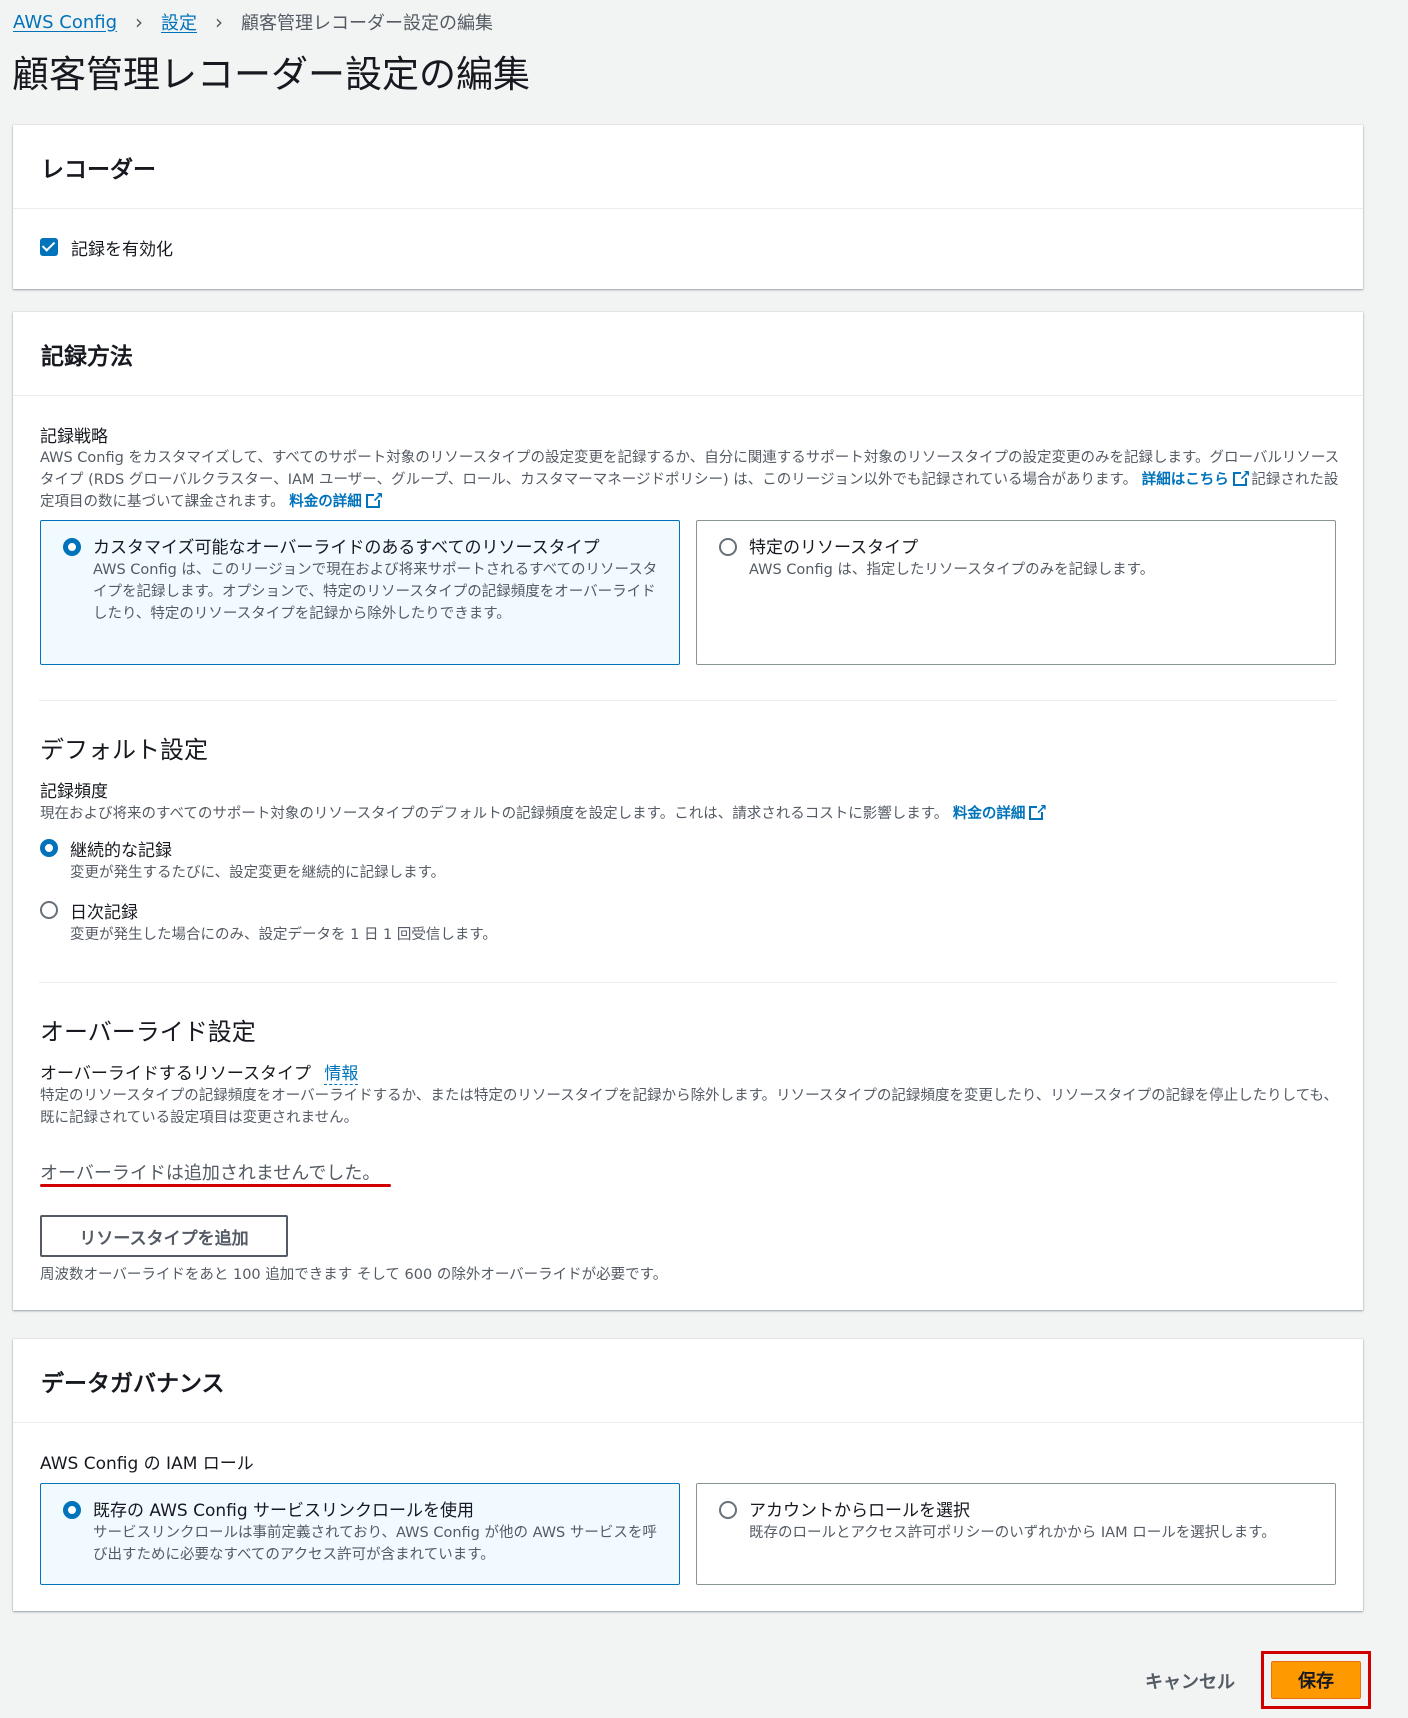 The width and height of the screenshot is (1408, 1718). Describe the element at coordinates (284, 1511) in the screenshot. I see `option-title: 既存の AWS Config サービスリンクロールを使用` at that location.